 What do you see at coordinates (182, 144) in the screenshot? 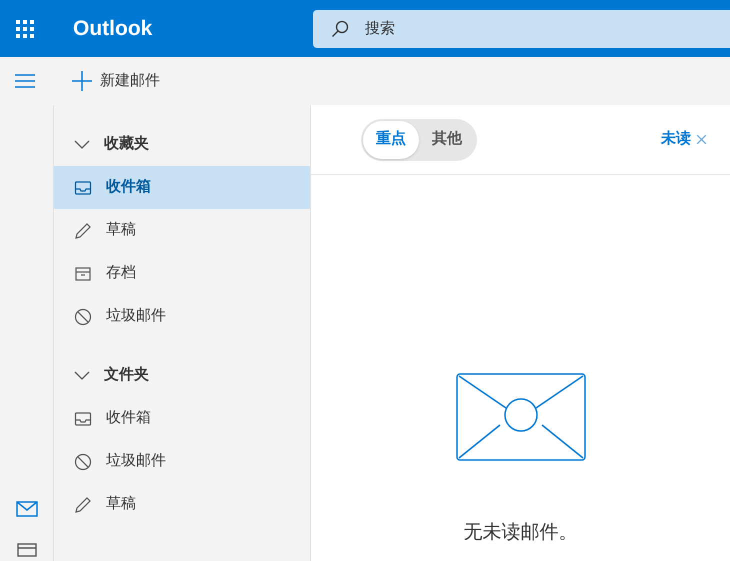
I see `section-header: 收藏夹` at bounding box center [182, 144].